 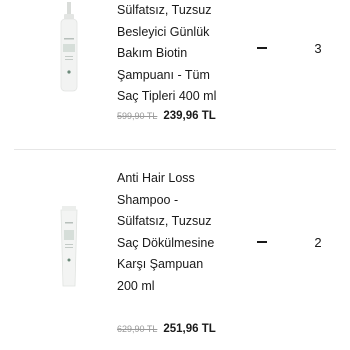 I want to click on product-name-line: Bakım Biotin, so click(x=152, y=53).